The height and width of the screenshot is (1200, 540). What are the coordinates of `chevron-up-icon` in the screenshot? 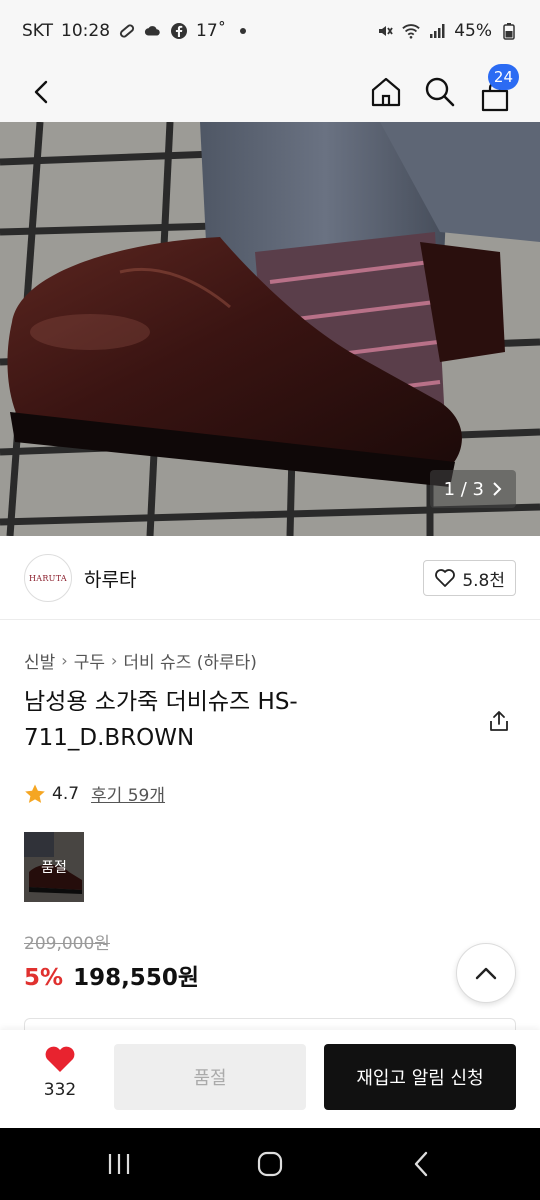 It's located at (486, 973).